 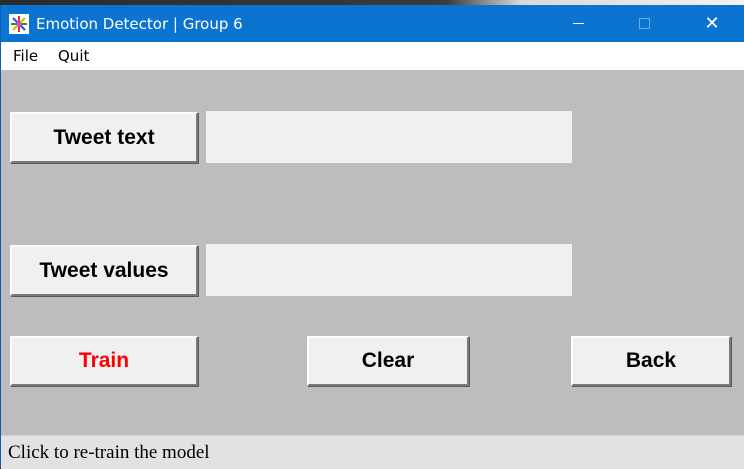 What do you see at coordinates (104, 137) in the screenshot?
I see `tweet-text-button: Tweet text` at bounding box center [104, 137].